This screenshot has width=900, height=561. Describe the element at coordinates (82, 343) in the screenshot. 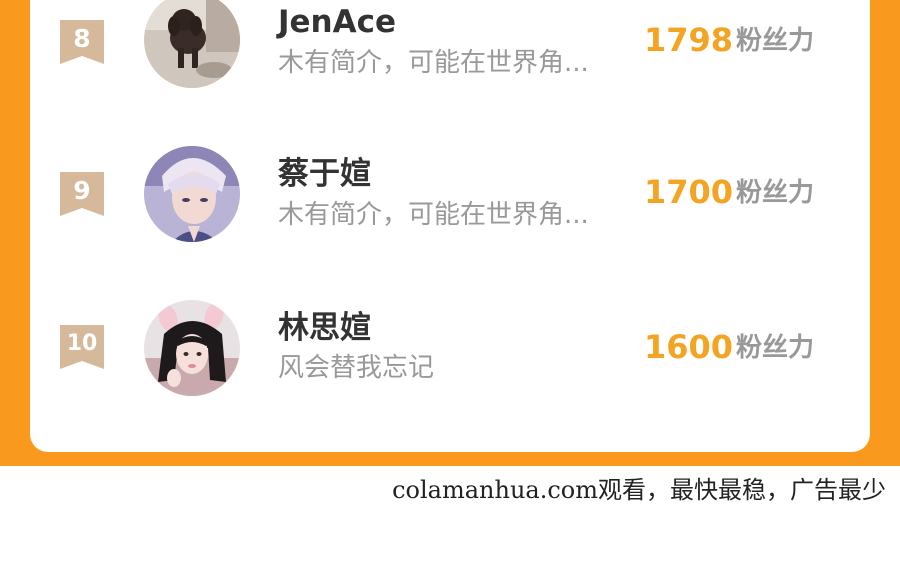

I see `rank-number: 10` at that location.